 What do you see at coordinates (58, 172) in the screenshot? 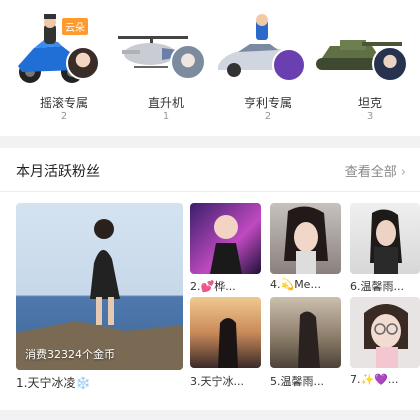
I see `section-title: 本月活跃粉丝` at bounding box center [58, 172].